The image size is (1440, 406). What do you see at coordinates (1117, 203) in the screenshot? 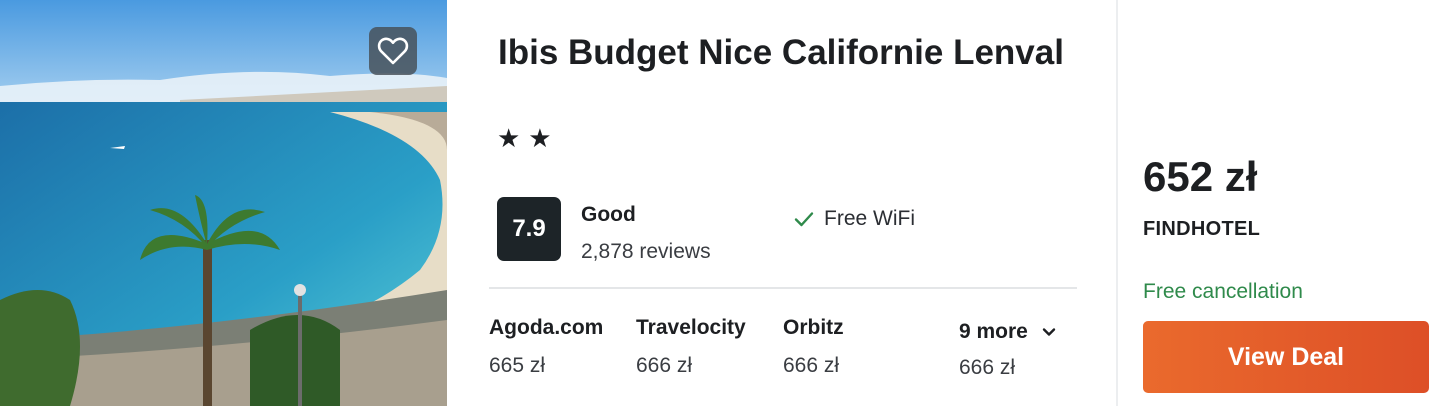
I see `column-separator` at bounding box center [1117, 203].